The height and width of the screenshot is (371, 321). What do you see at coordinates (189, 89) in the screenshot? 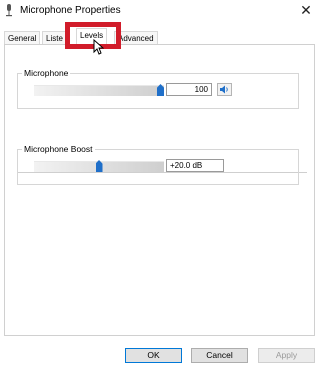
I see `microphone-level-field: 100` at bounding box center [189, 89].